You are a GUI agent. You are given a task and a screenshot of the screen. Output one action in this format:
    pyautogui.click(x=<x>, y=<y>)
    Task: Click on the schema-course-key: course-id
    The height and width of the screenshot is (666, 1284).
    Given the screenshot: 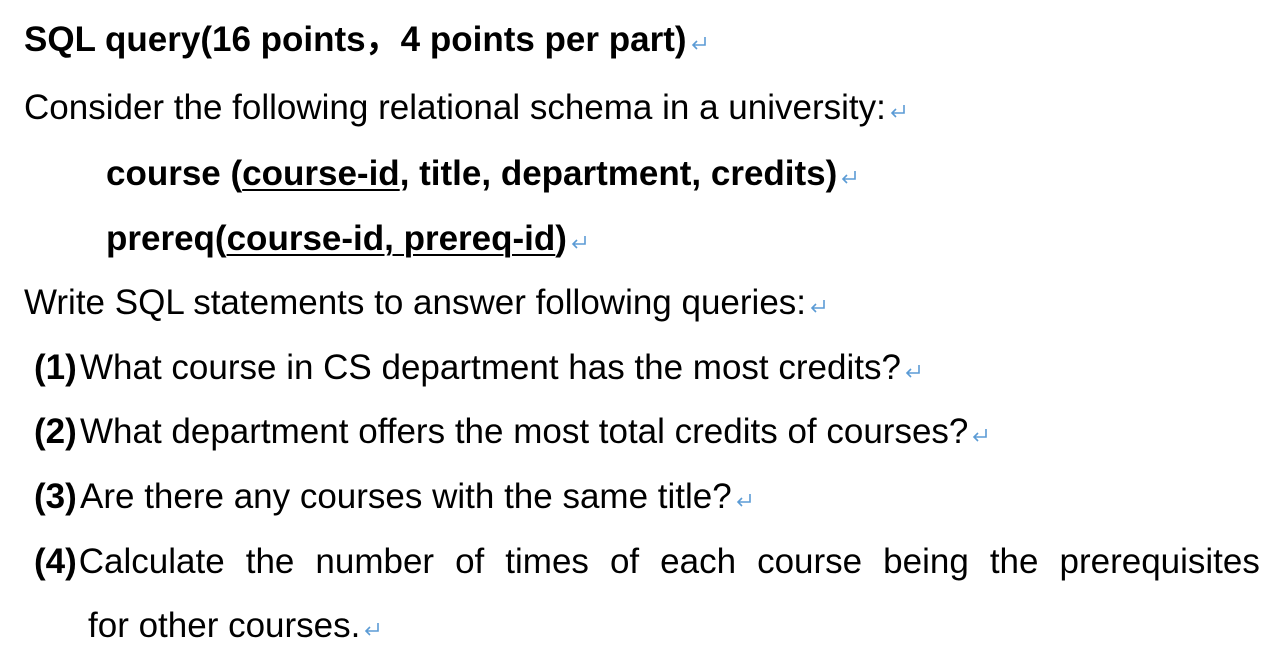 What is the action you would take?
    pyautogui.click(x=321, y=173)
    